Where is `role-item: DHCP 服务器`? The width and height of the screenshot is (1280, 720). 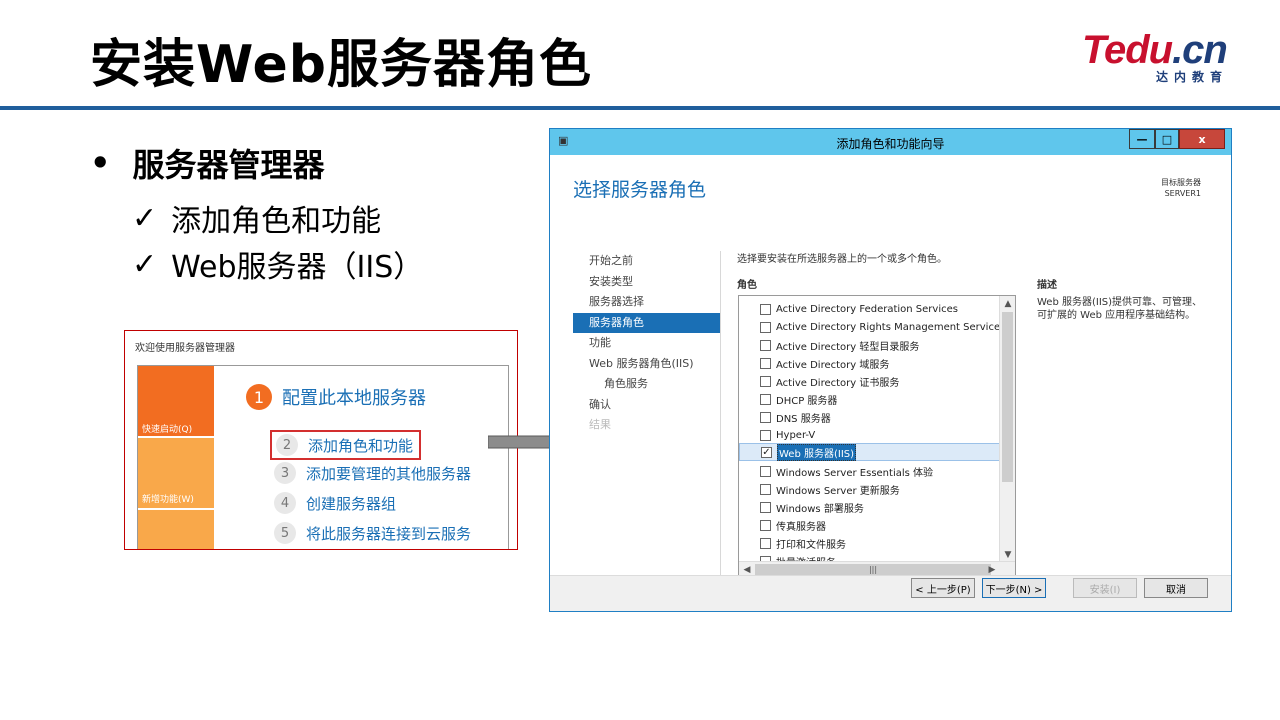
role-item: DHCP 服务器 is located at coordinates (869, 399).